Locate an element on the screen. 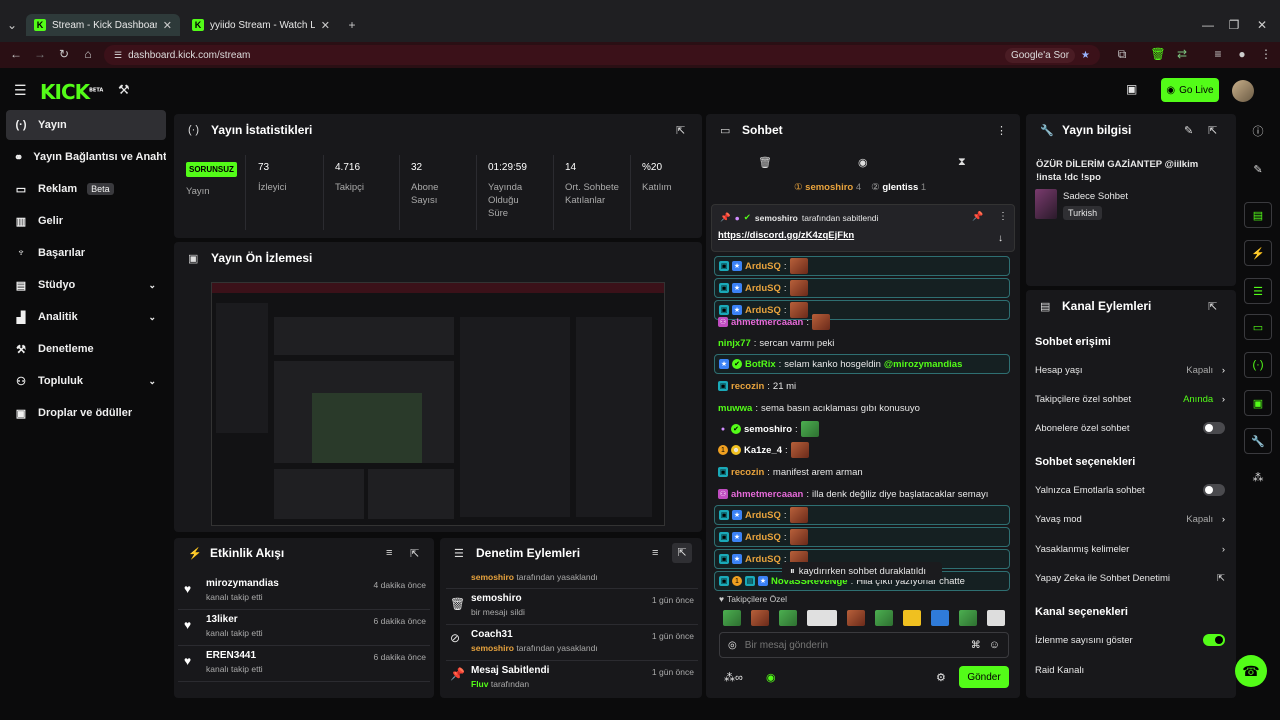 This screenshot has width=1280, height=720. stats-widget-icon: ▤ is located at coordinates (1258, 215).